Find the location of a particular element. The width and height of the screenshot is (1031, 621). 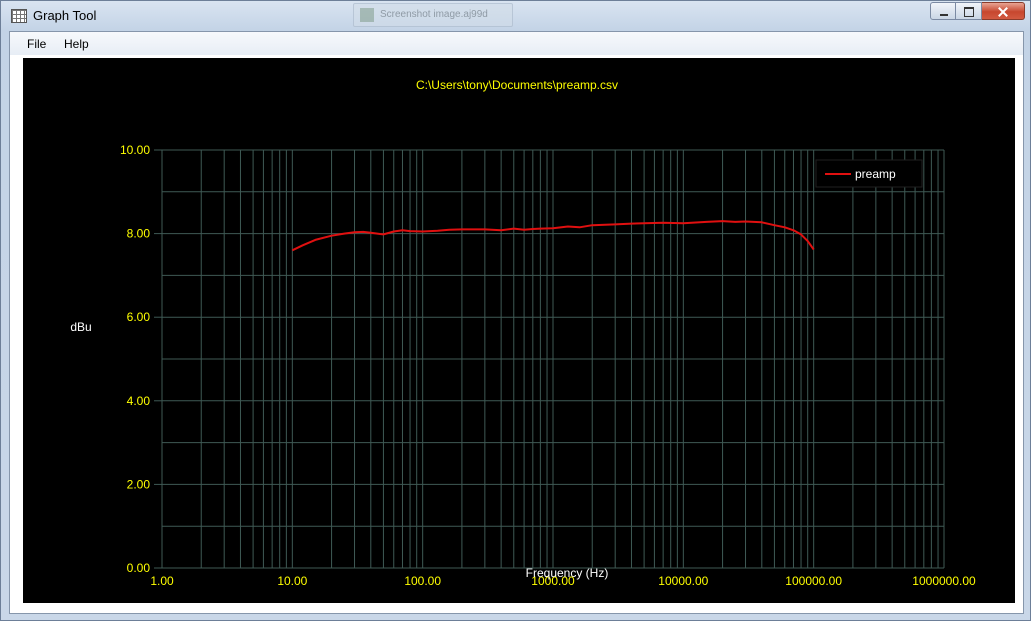

legend-label-preamp: preamp is located at coordinates (875, 174).